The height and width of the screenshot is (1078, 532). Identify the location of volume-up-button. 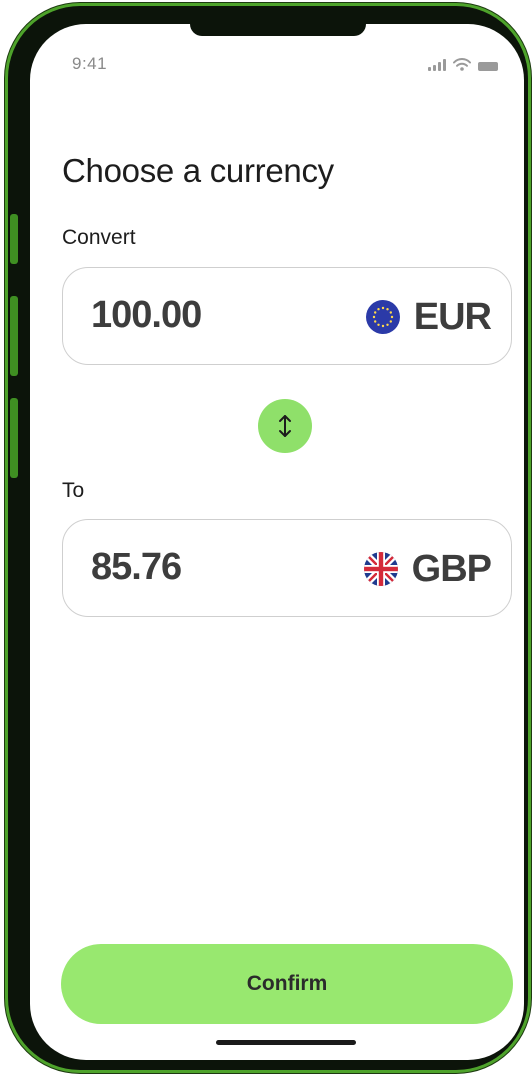
(14, 336).